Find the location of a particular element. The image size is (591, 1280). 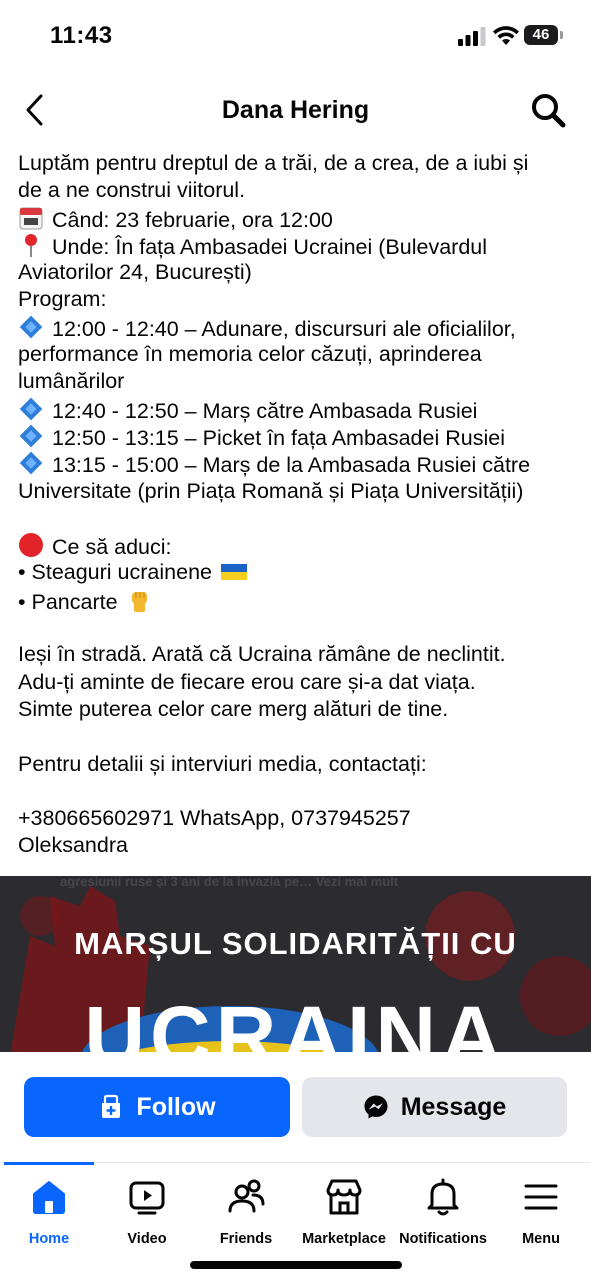

post-line: • Steaguri ucrainene is located at coordinates (300, 572).